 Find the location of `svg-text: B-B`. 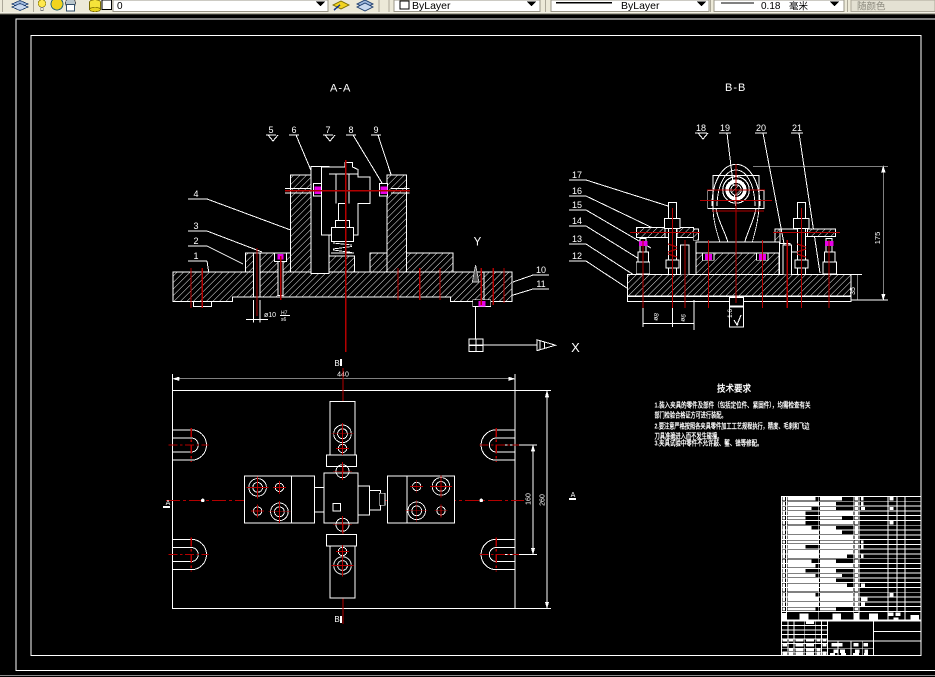

svg-text: B-B is located at coordinates (735, 88).